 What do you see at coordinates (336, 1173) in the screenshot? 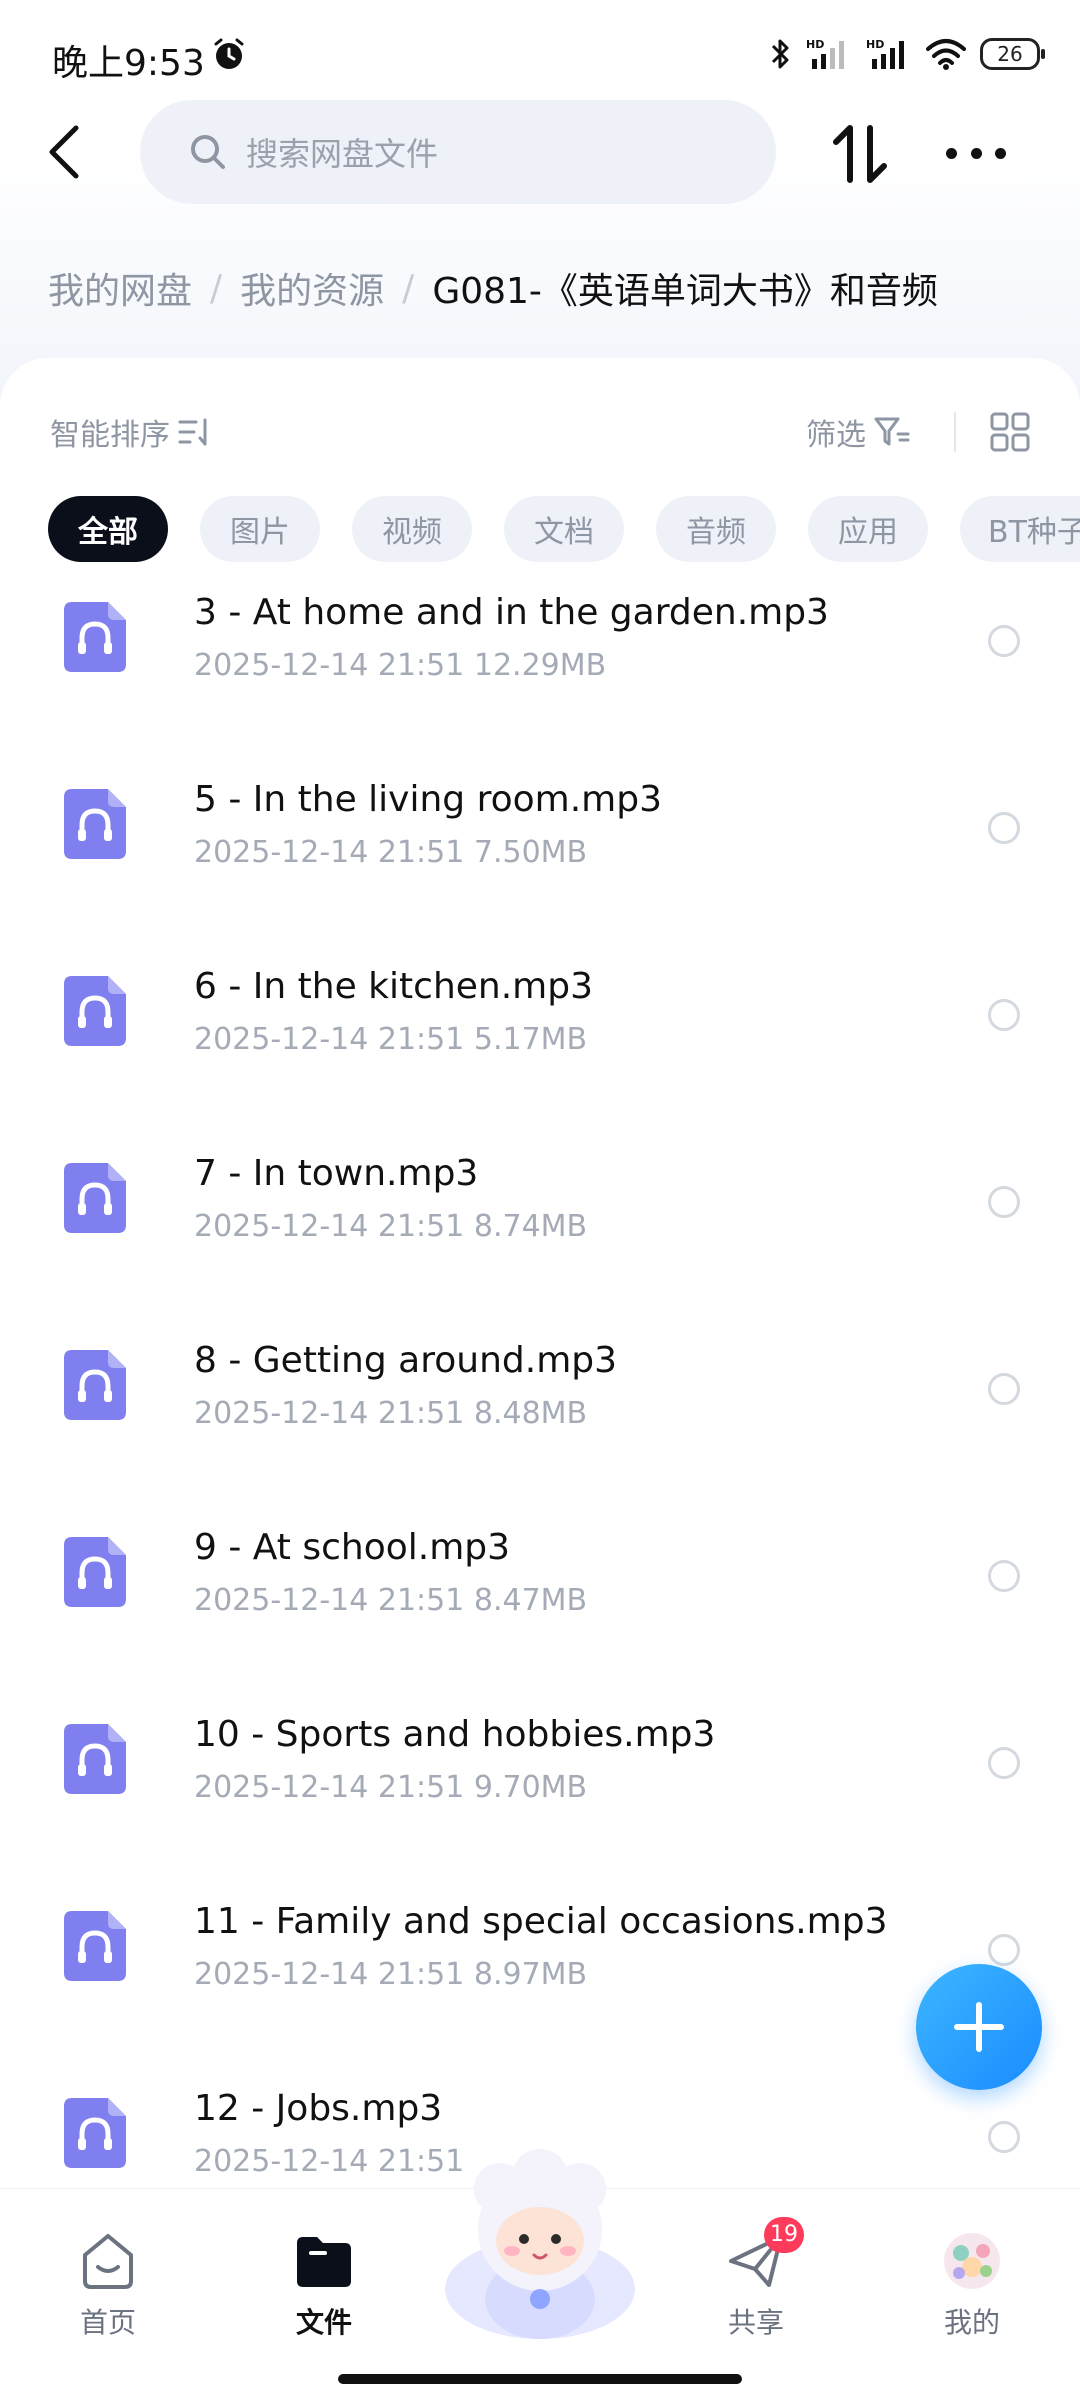
I see `file-name: 7 - In town.mp3` at bounding box center [336, 1173].